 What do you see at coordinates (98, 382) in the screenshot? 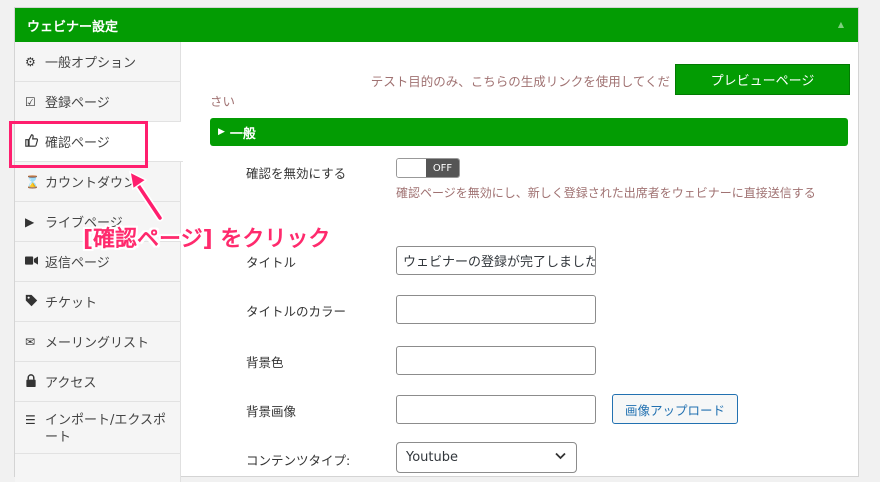
I see `sidebar-item-access: アクセス` at bounding box center [98, 382].